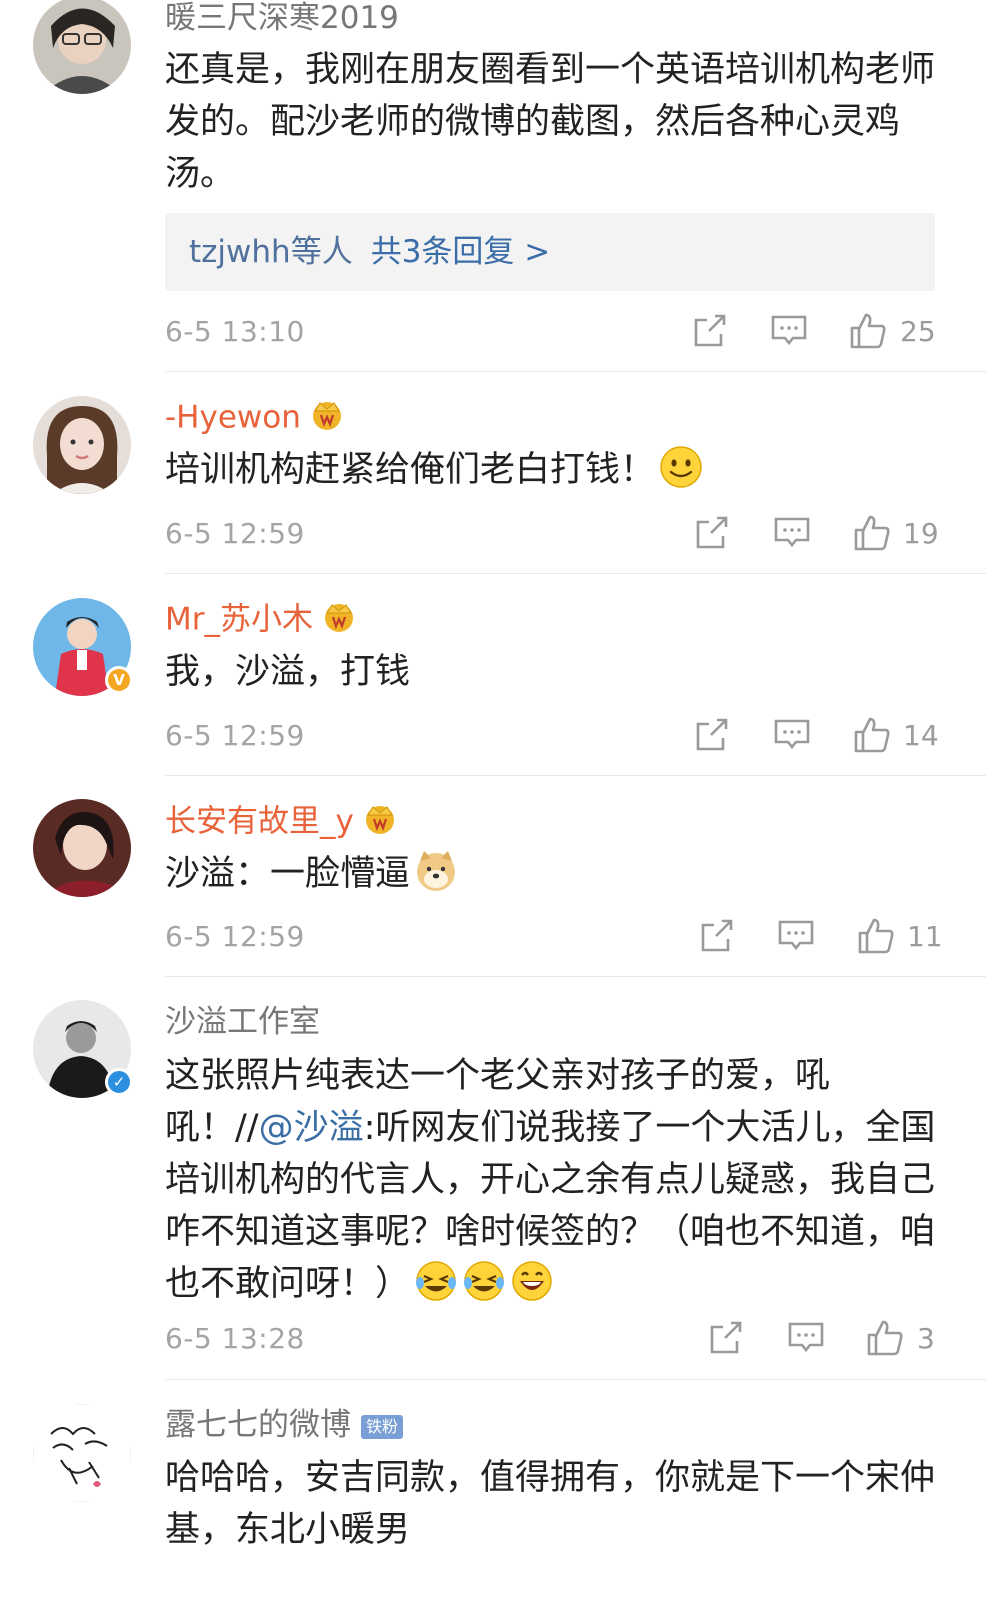  I want to click on timestamp: 6-5 13:28, so click(235, 1338).